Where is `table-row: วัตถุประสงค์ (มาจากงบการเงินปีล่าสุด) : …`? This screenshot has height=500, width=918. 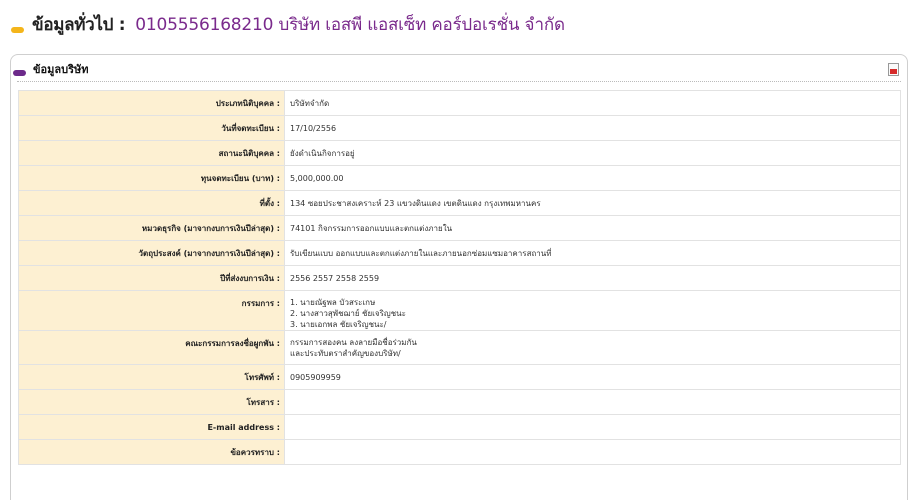 table-row: วัตถุประสงค์ (มาจากงบการเงินปีล่าสุด) : … is located at coordinates (459, 253).